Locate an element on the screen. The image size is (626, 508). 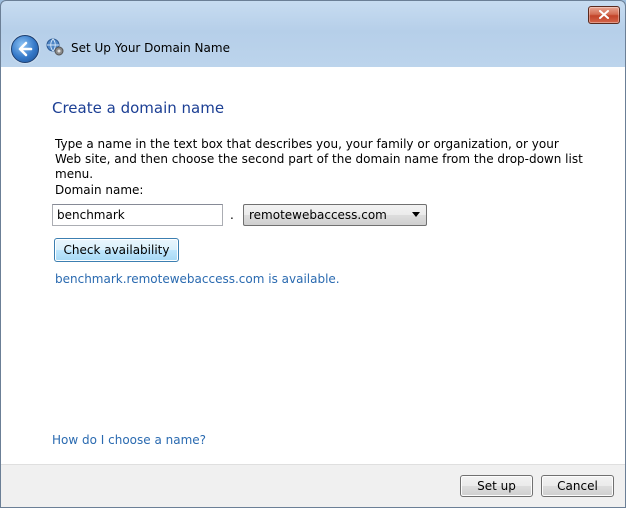
wizard-title: Set Up Your Domain Name is located at coordinates (150, 48).